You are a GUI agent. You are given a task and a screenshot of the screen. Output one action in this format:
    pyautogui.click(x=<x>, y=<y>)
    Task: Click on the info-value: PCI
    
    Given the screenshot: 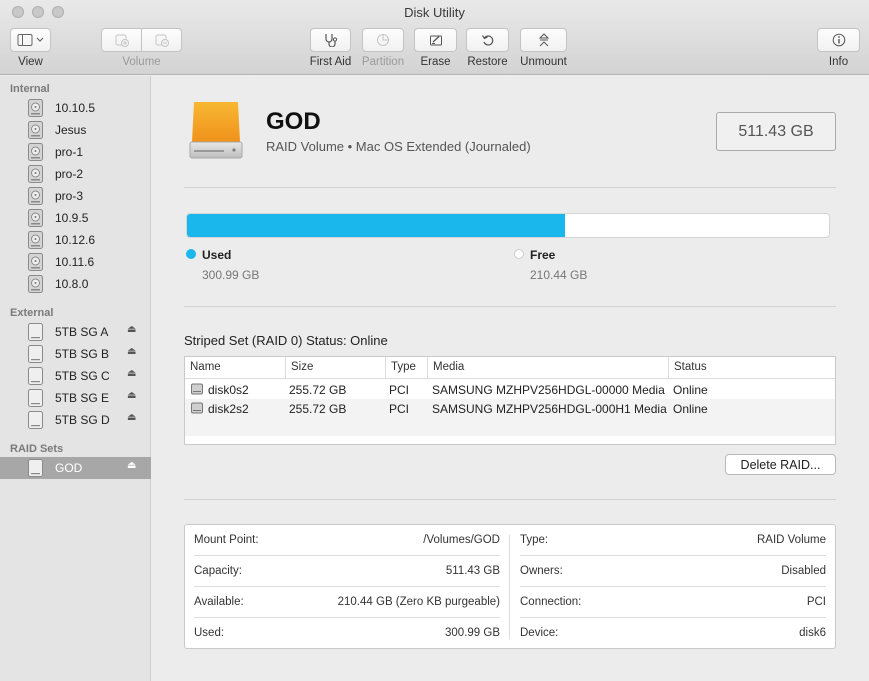 What is the action you would take?
    pyautogui.click(x=816, y=602)
    